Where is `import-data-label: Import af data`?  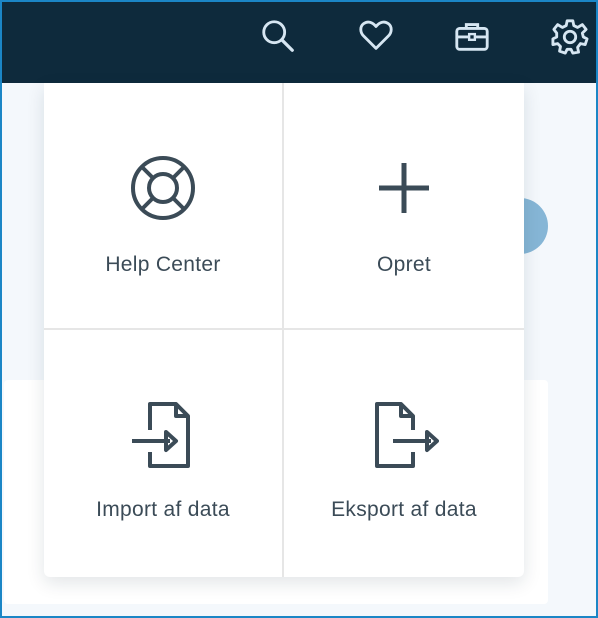
import-data-label: Import af data is located at coordinates (163, 509).